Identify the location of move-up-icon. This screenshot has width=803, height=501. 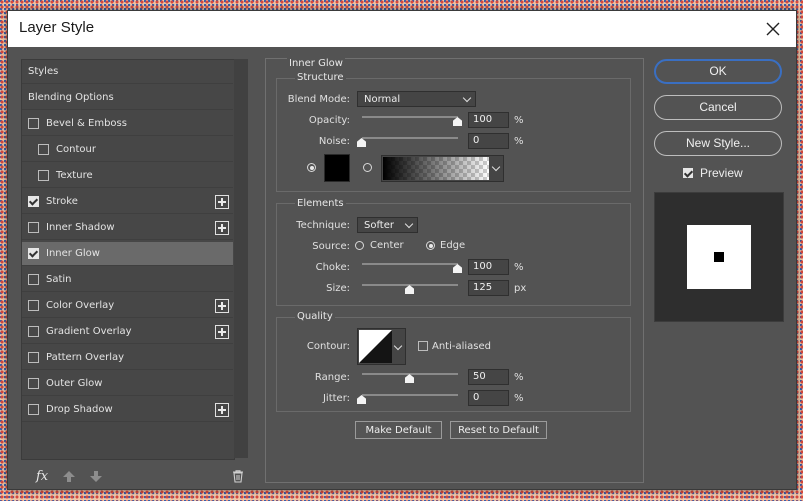
(69, 476).